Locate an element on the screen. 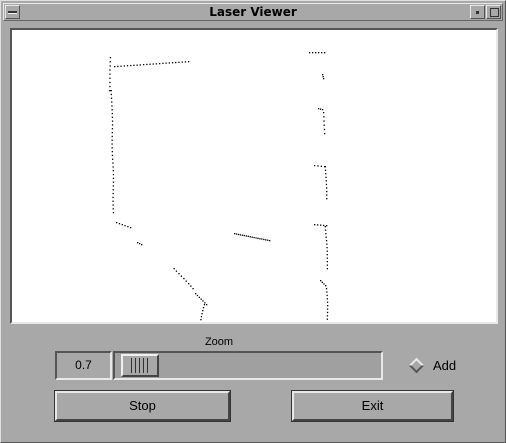 The image size is (506, 443). stop-button: Stop is located at coordinates (142, 406).